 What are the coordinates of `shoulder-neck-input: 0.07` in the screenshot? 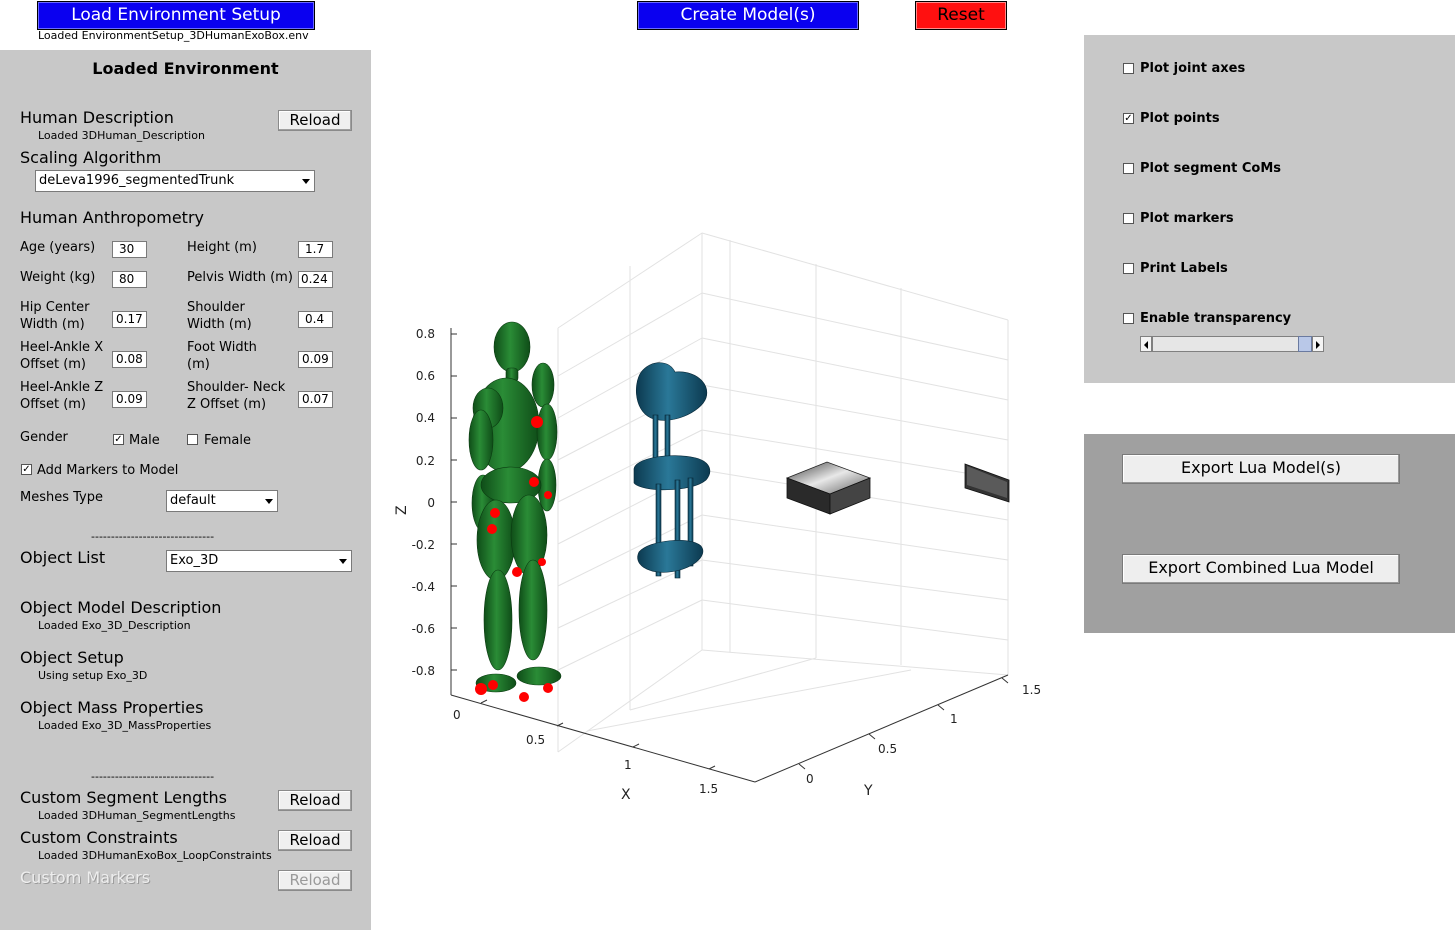 It's located at (315, 399).